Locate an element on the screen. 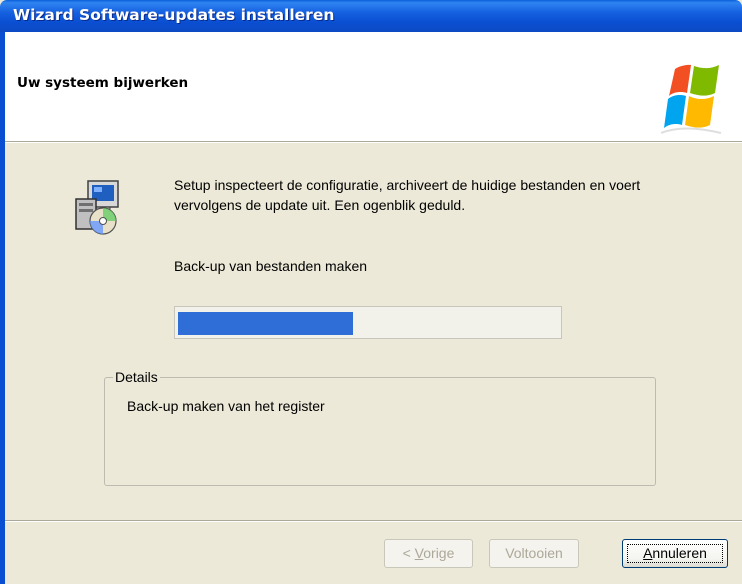  details-groupbox-label: Details is located at coordinates (136, 377).